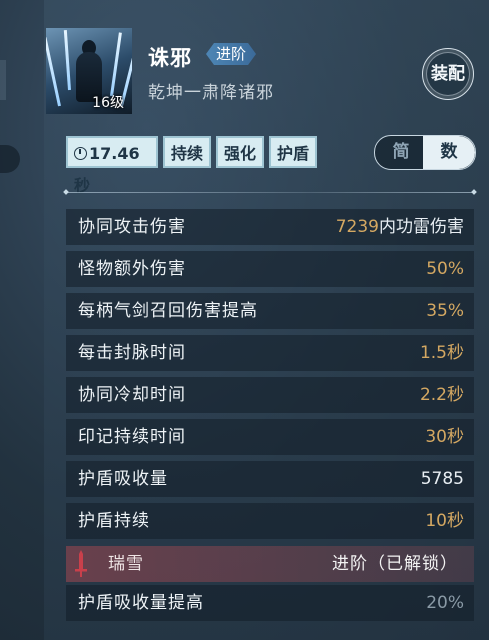 The height and width of the screenshot is (640, 489). I want to click on skill-portrait: 16级, so click(89, 71).